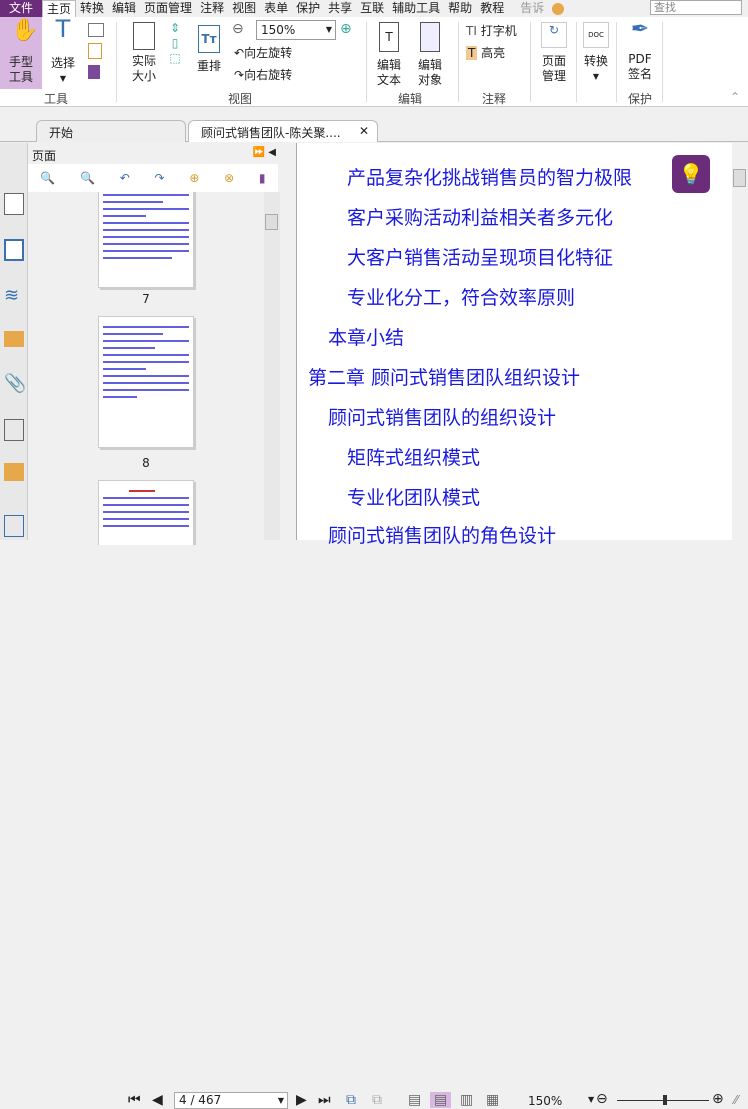  I want to click on zoom-in-icon: ⊕, so click(346, 29).